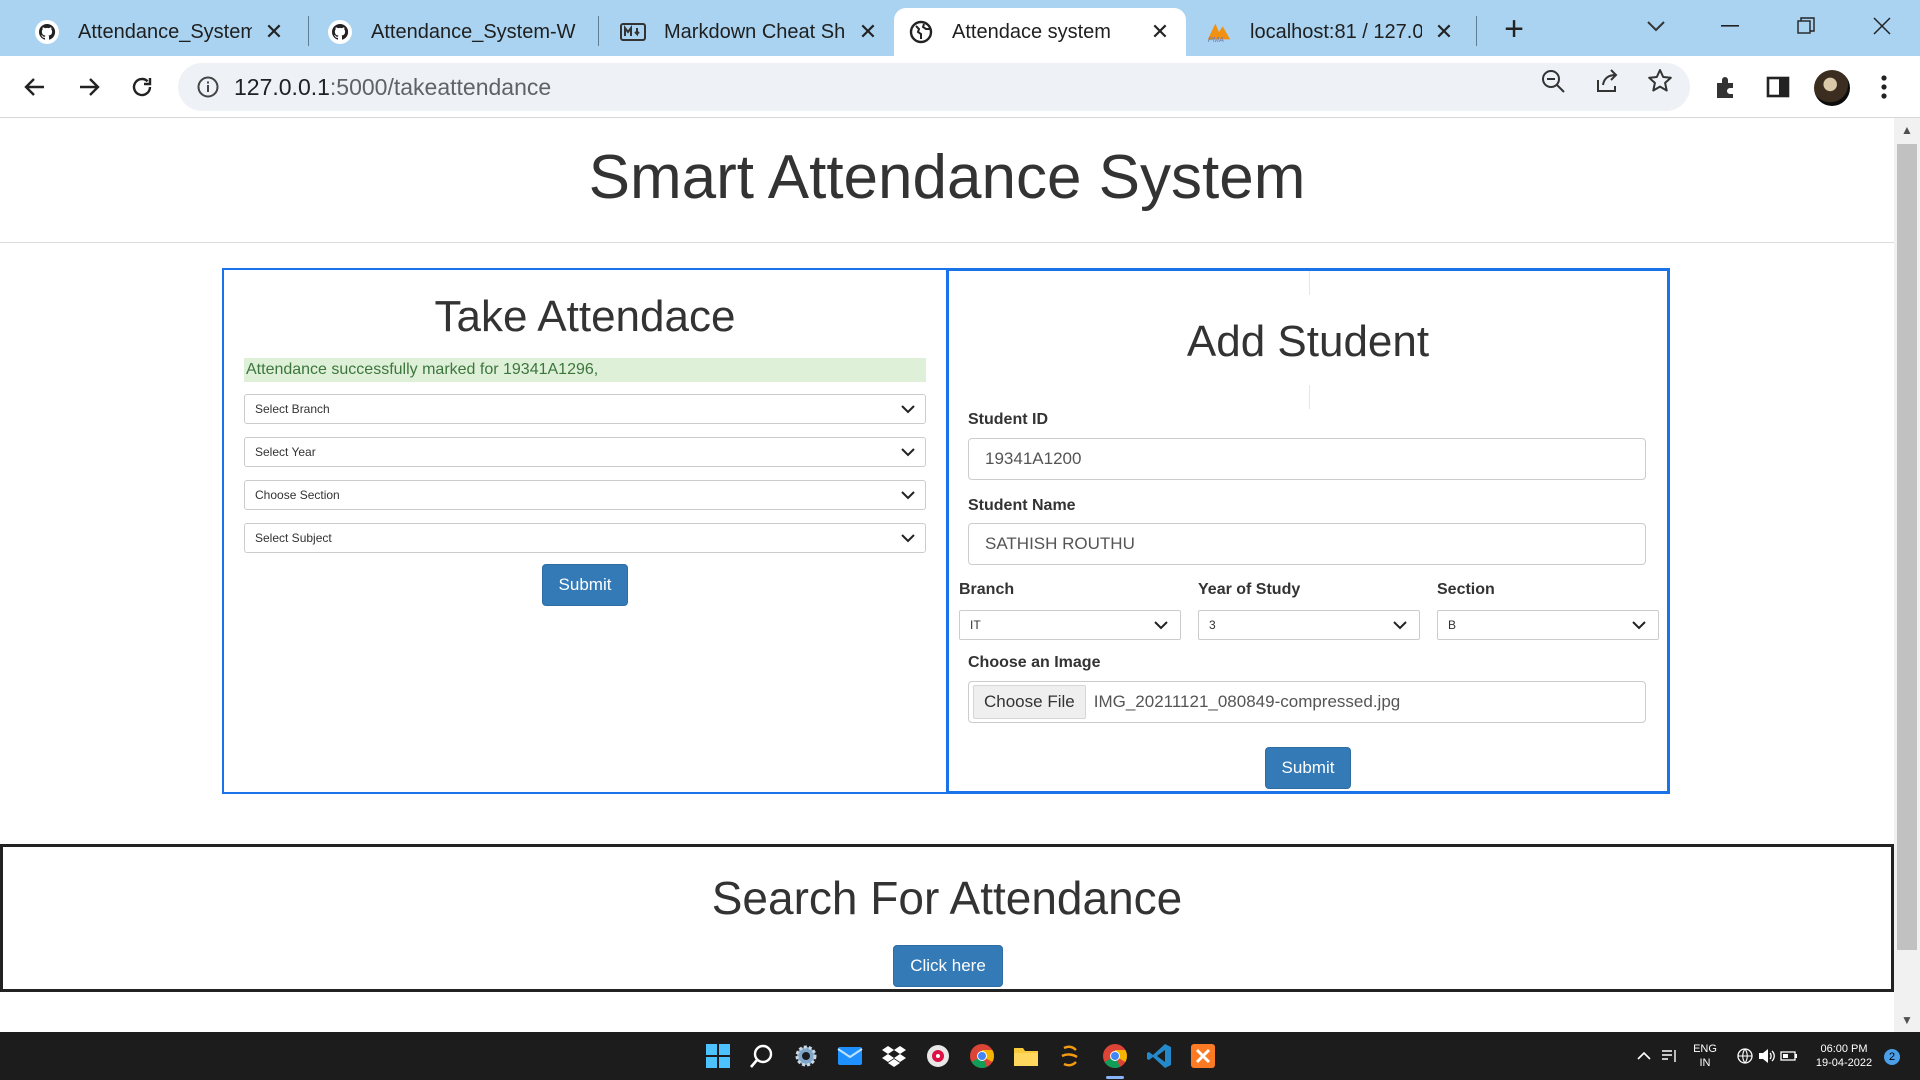  I want to click on chrome-active-icon, so click(1115, 1056).